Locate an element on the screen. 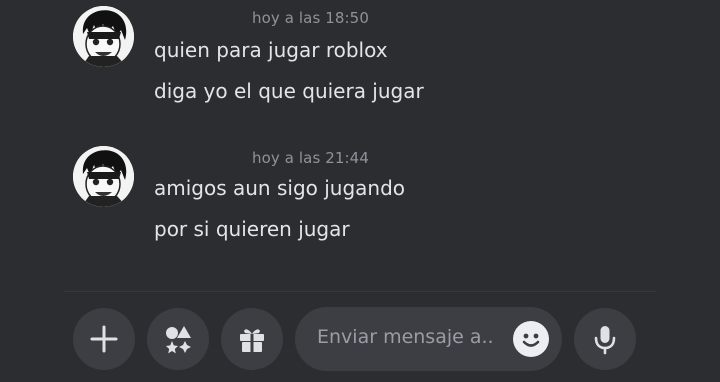 The width and height of the screenshot is (720, 382). gift-icon is located at coordinates (252, 340).